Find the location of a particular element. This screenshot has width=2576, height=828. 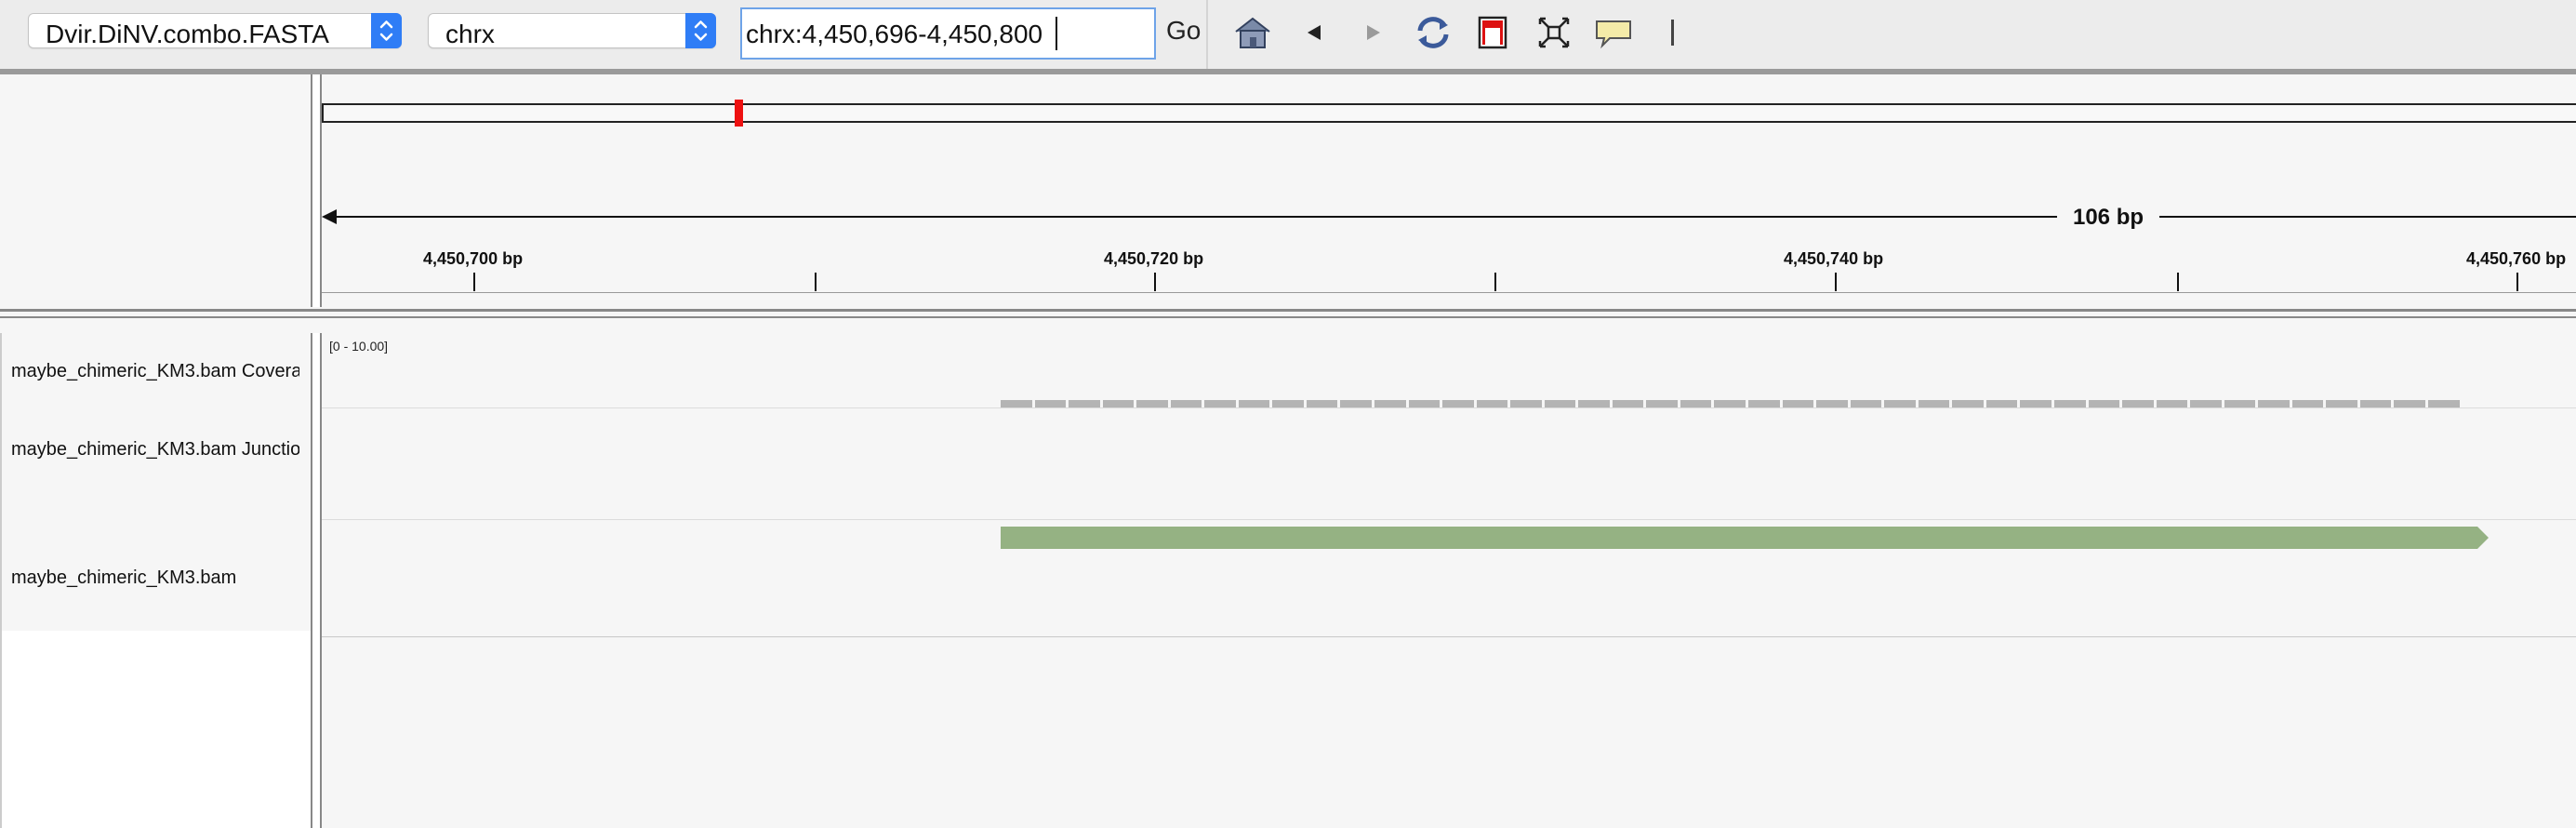

span-width-label: 106 bp is located at coordinates (2108, 218).